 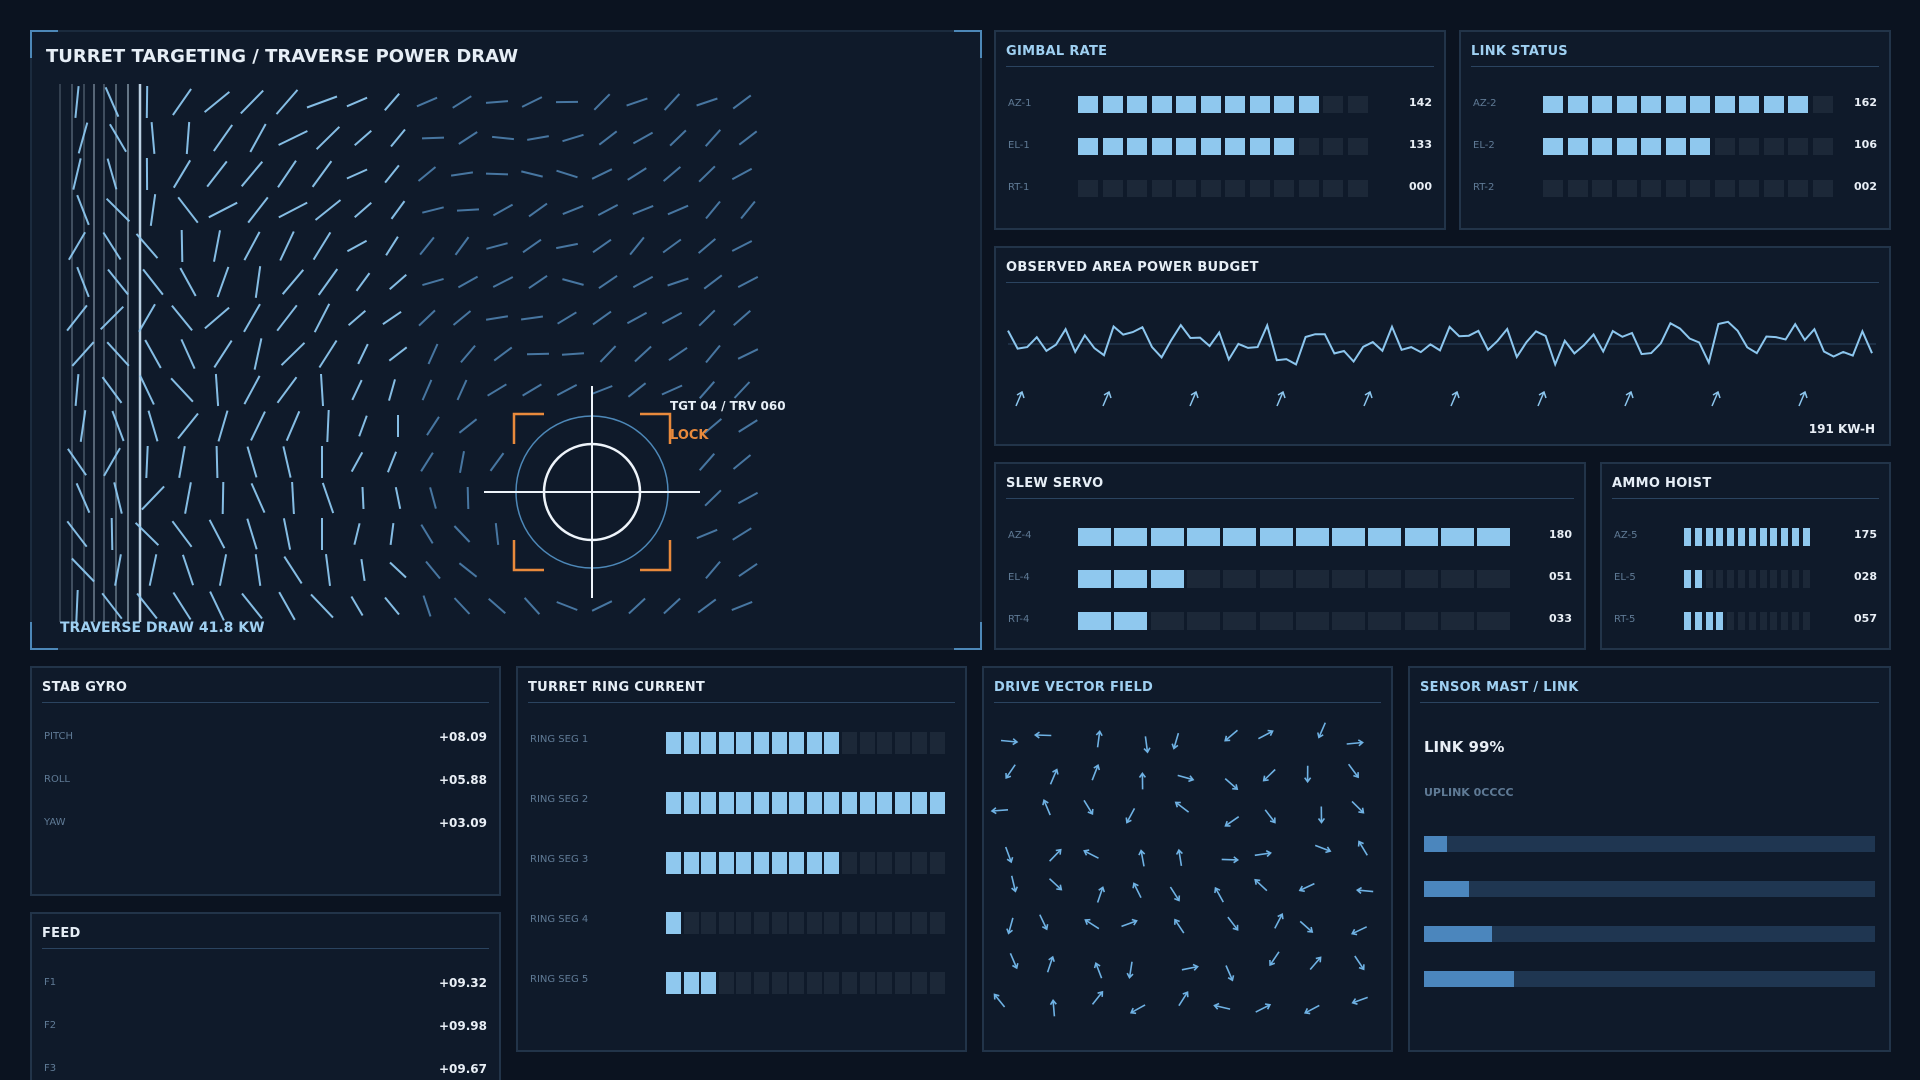 I want to click on gimbal-row-label: EL-1, so click(x=1019, y=145).